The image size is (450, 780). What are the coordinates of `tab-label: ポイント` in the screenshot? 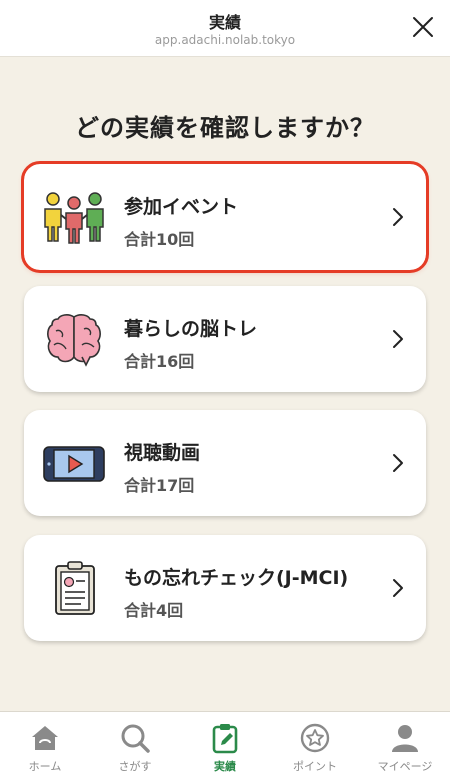 It's located at (315, 766).